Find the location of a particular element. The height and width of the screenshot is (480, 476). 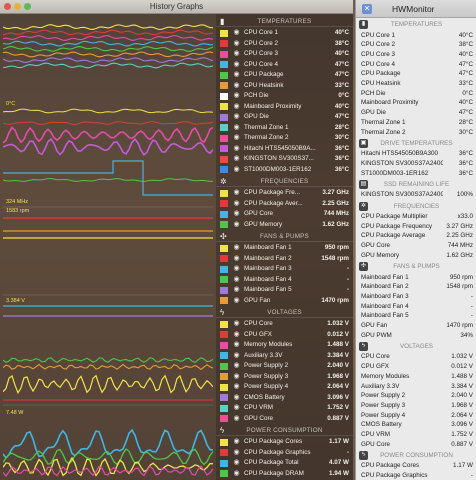

hw-sensor-row: Thermal Zone 2 30°C is located at coordinates (416, 133).